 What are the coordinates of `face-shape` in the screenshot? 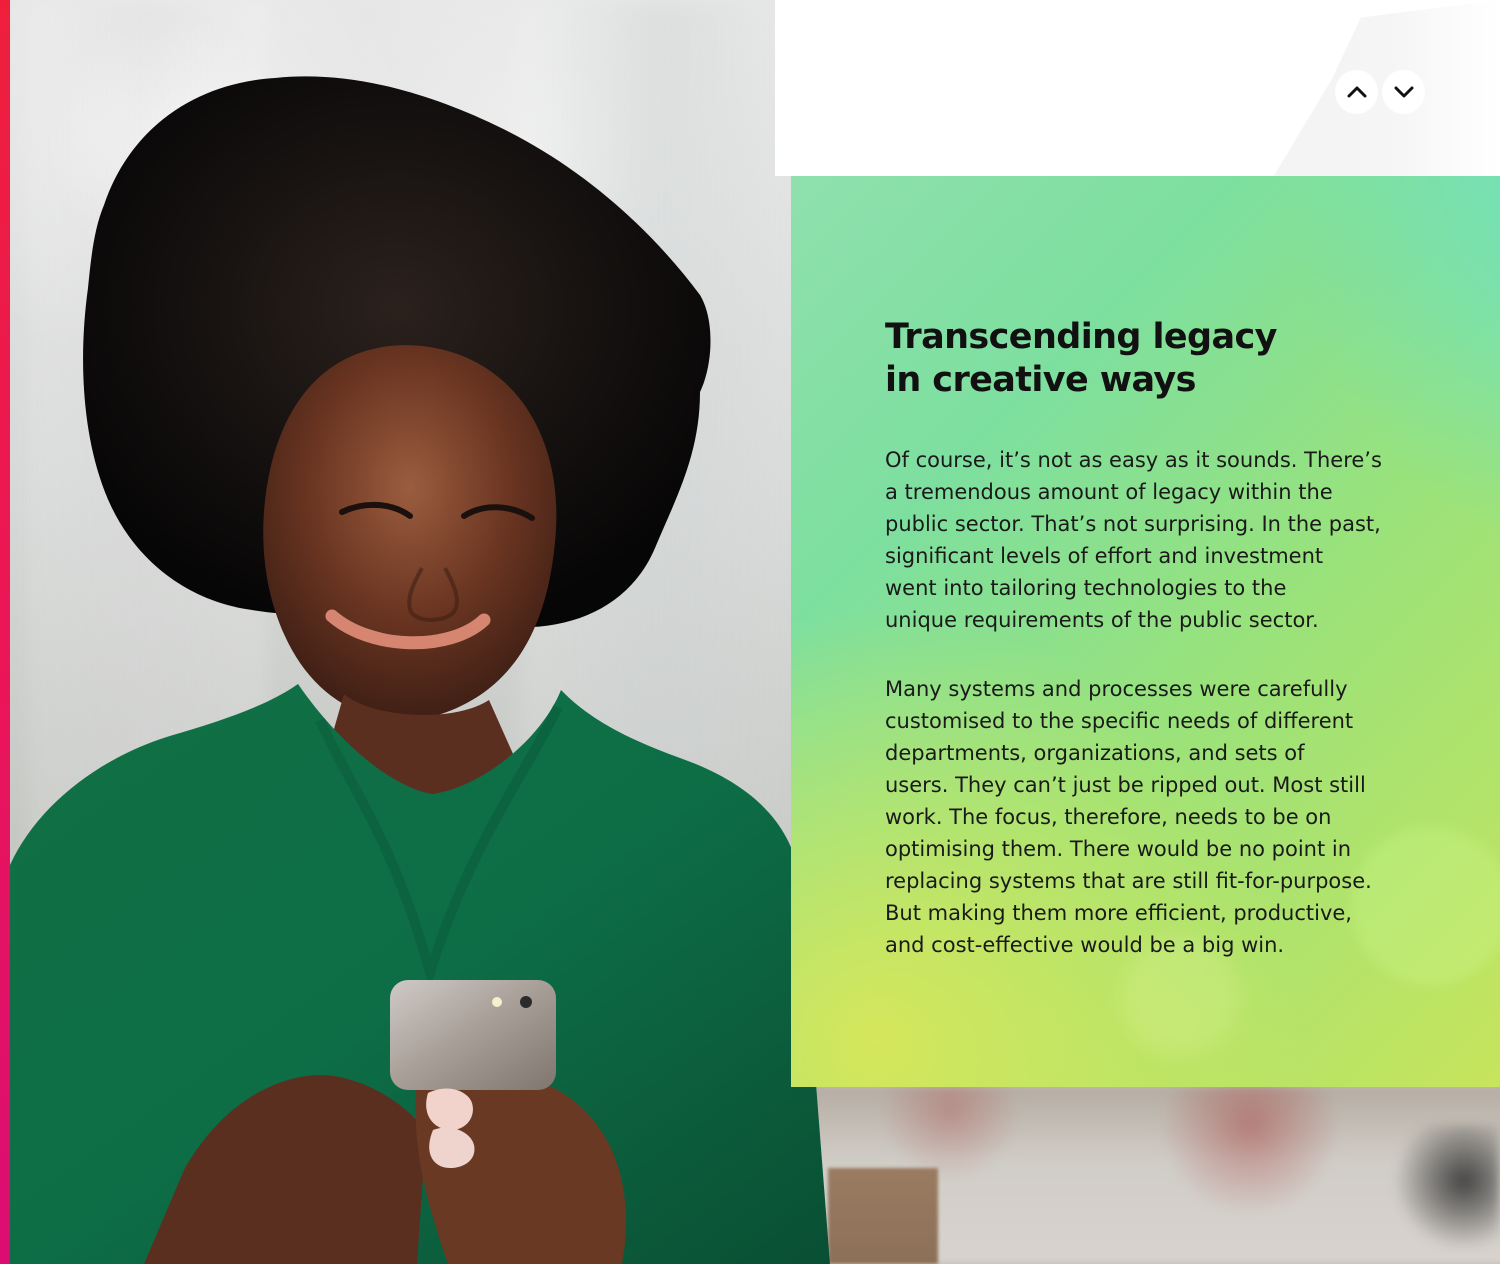 It's located at (410, 533).